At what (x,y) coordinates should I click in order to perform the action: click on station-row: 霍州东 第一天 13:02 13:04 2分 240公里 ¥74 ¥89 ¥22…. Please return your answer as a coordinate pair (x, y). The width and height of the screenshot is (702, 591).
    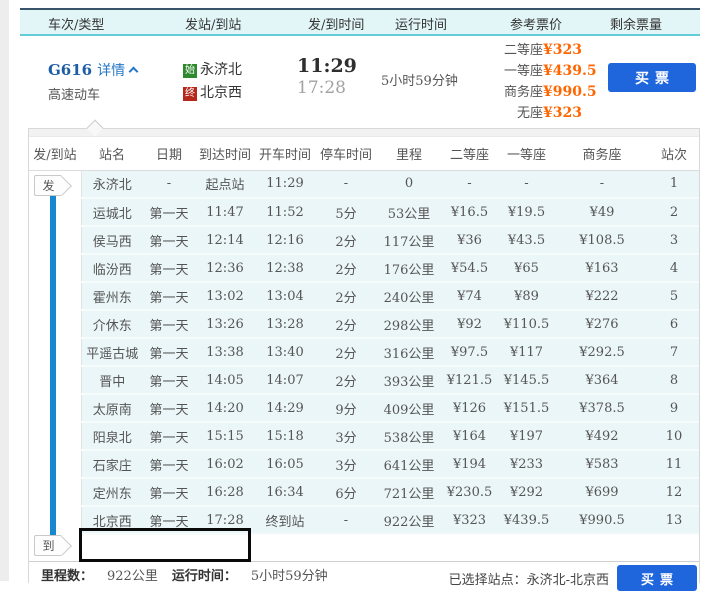
    Looking at the image, I should click on (364, 296).